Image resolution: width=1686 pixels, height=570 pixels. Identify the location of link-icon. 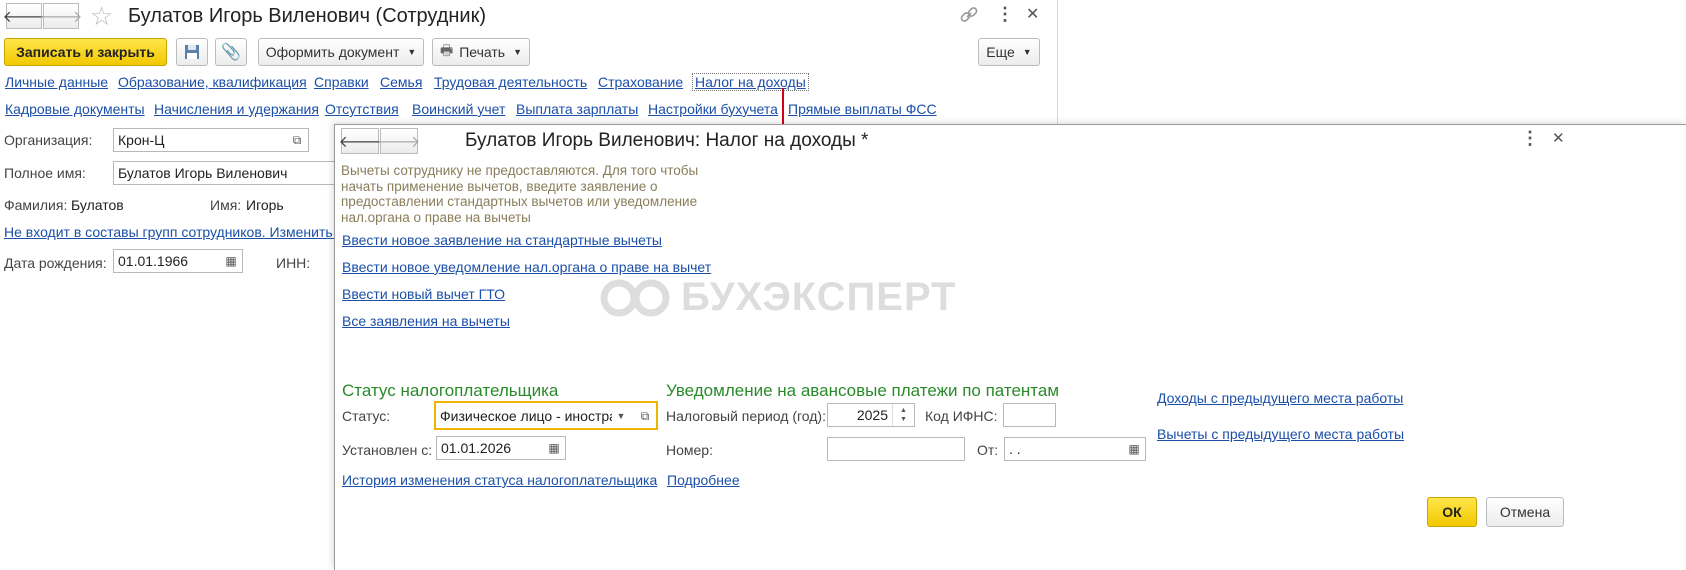
(969, 15).